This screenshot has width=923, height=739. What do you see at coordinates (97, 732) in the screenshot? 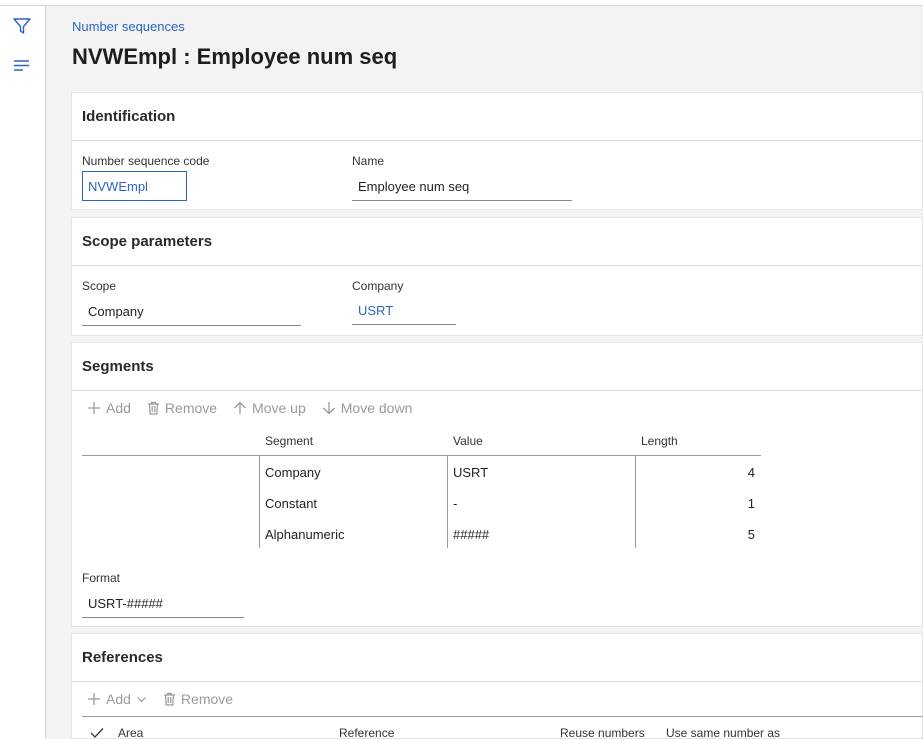
I see `select-all-checkmark-icon` at bounding box center [97, 732].